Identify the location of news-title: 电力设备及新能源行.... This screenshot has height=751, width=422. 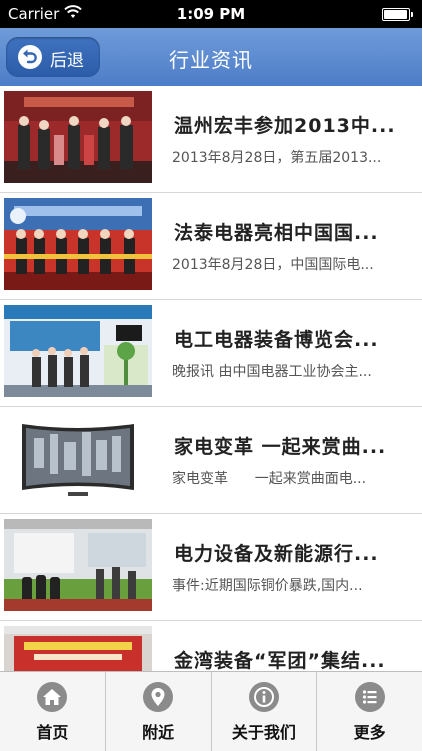
(276, 554).